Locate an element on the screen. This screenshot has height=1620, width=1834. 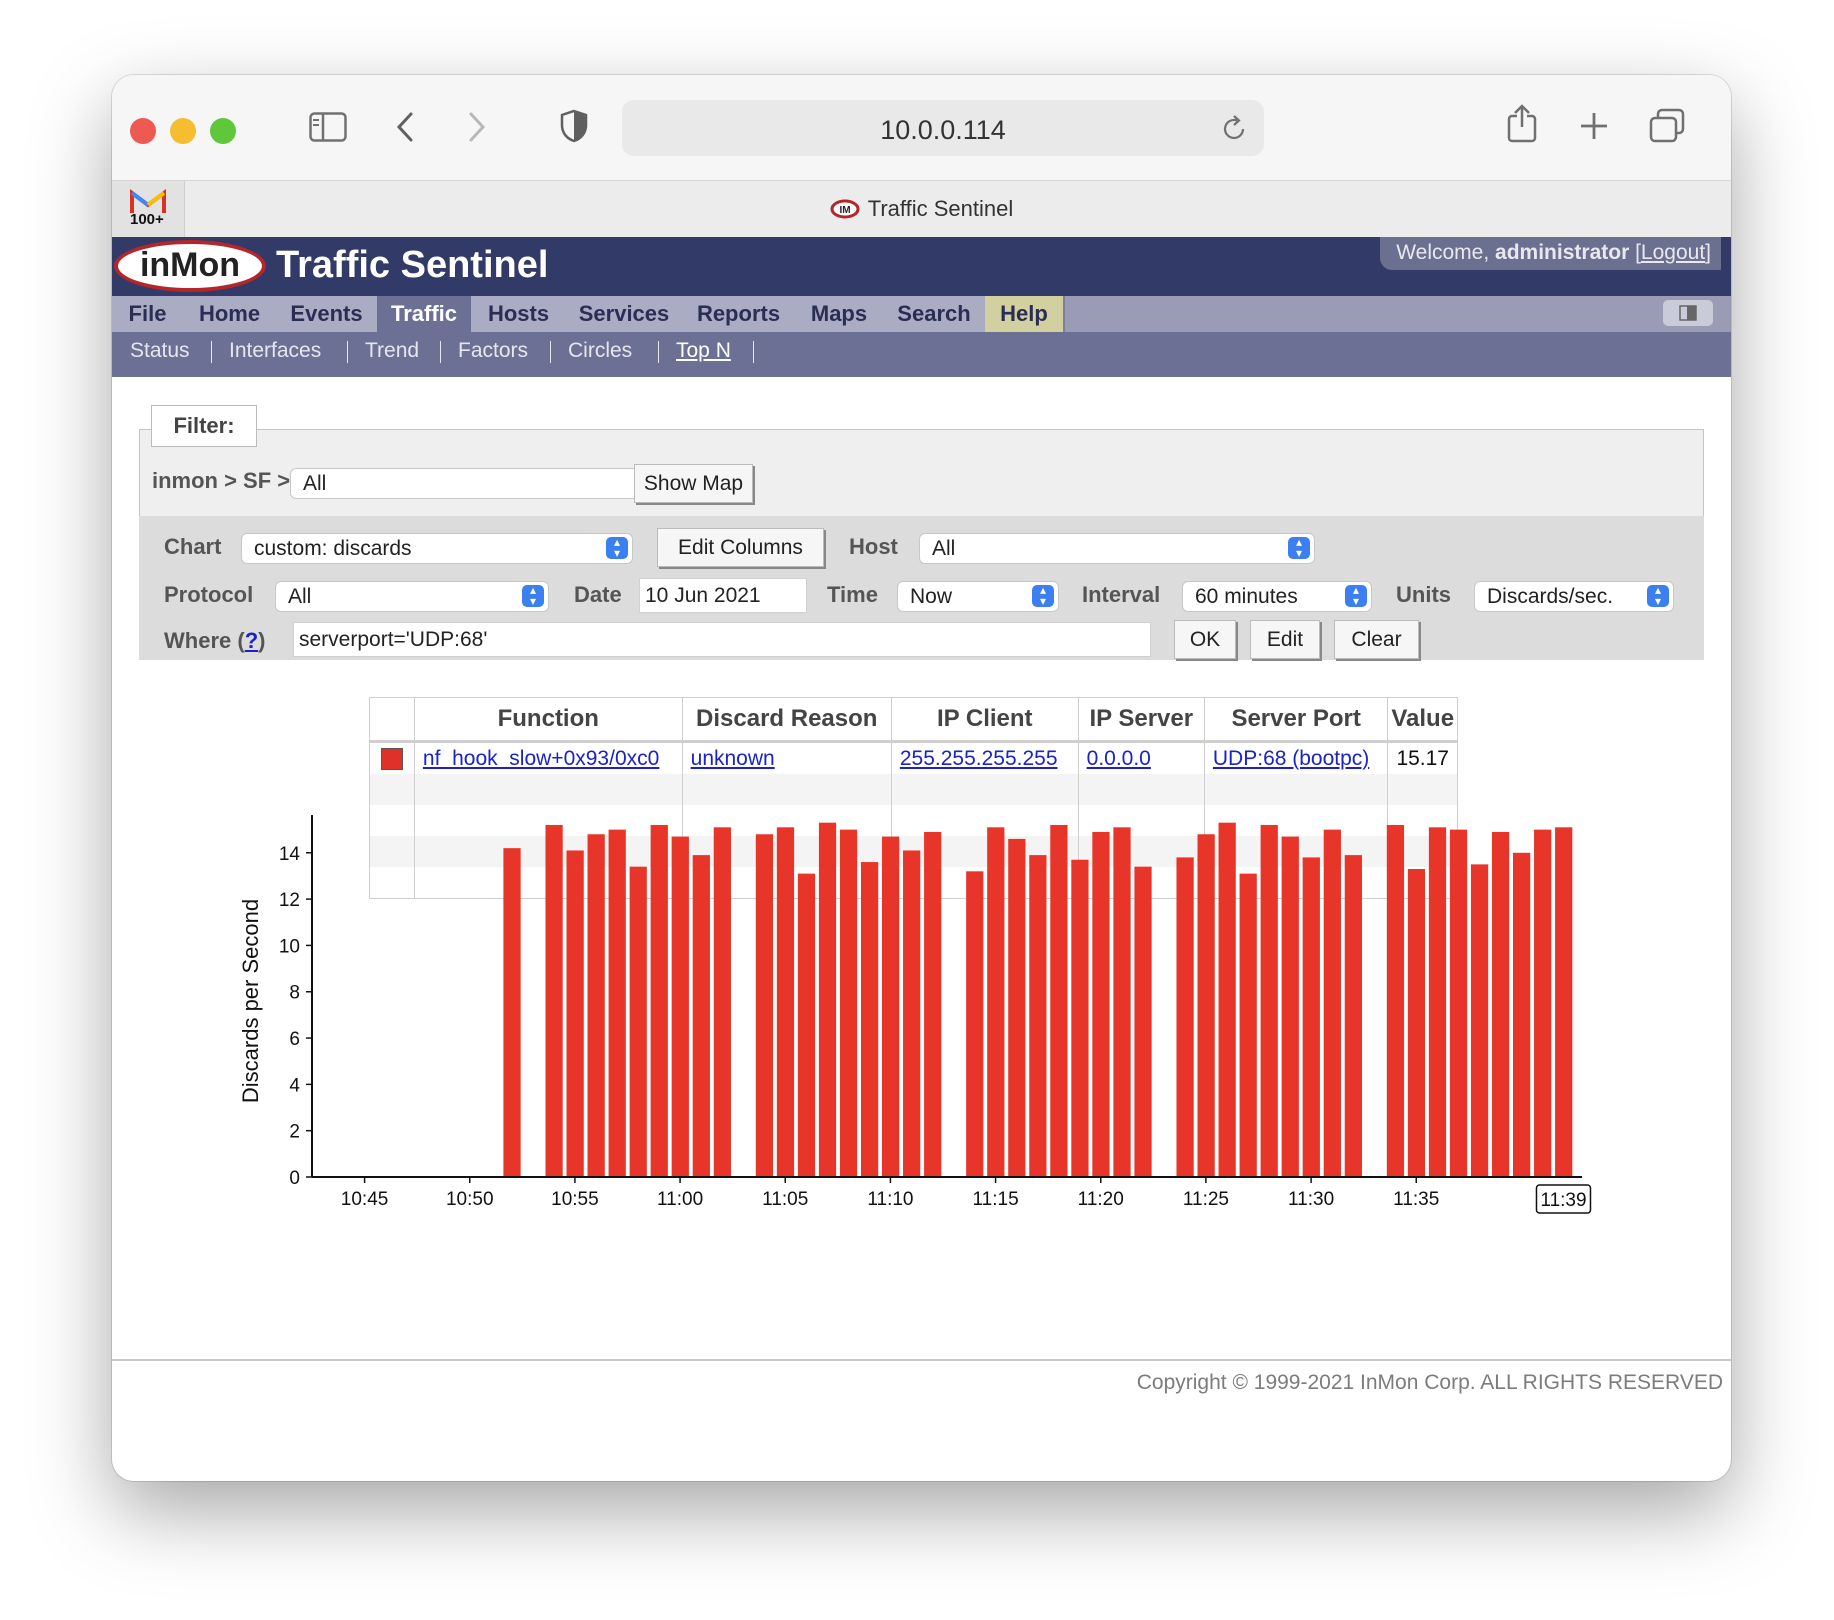
share-icon is located at coordinates (1522, 123).